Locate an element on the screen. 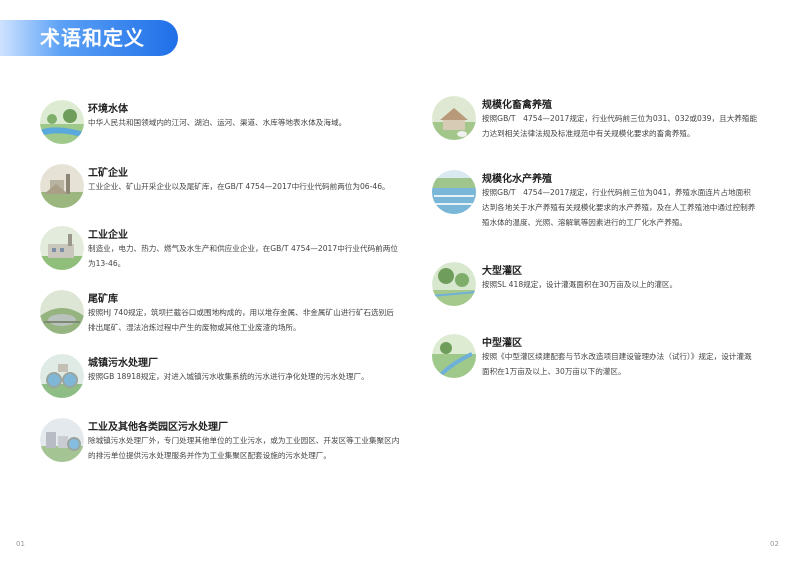 Image resolution: width=800 pixels, height=570 pixels. mining-factory-icon is located at coordinates (62, 186).